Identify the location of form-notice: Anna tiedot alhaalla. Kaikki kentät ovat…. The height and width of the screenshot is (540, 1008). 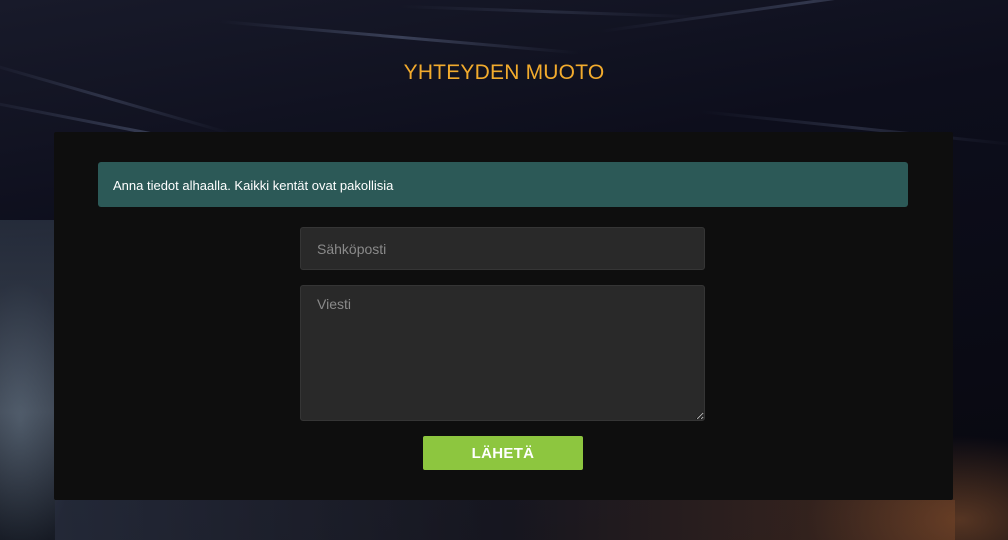
(503, 184).